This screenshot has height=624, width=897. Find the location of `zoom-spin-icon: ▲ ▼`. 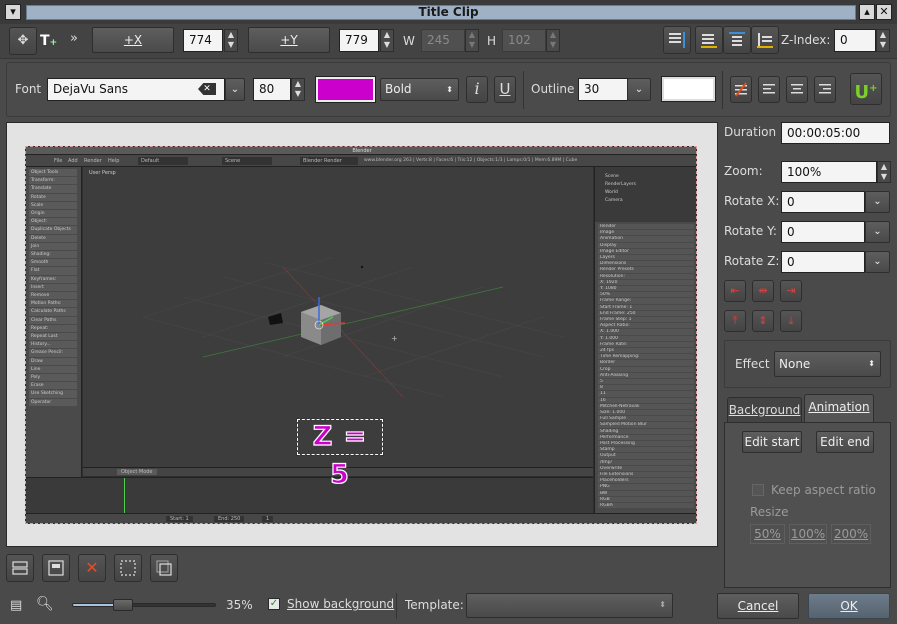

zoom-spin-icon: ▲ ▼ is located at coordinates (884, 172).